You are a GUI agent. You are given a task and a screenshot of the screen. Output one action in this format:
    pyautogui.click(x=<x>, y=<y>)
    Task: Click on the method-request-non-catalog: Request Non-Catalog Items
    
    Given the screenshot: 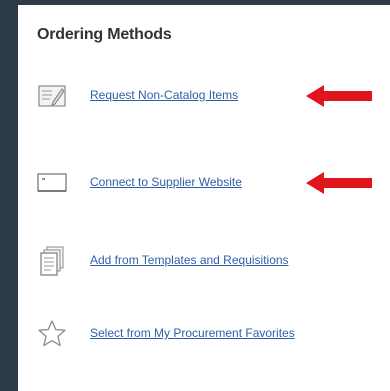 What is the action you would take?
    pyautogui.click(x=204, y=100)
    